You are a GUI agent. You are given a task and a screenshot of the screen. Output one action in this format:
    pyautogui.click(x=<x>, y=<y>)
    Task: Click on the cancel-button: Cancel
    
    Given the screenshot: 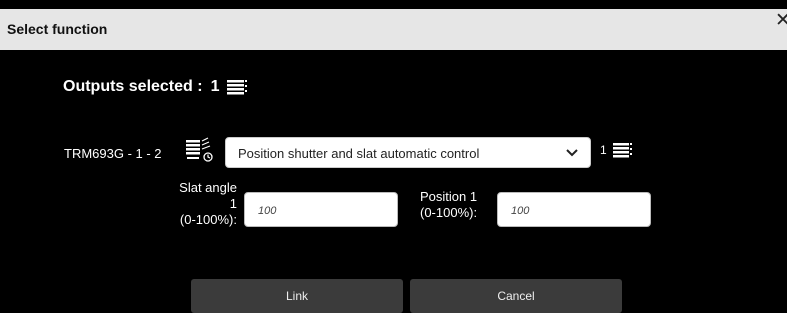 What is the action you would take?
    pyautogui.click(x=516, y=296)
    